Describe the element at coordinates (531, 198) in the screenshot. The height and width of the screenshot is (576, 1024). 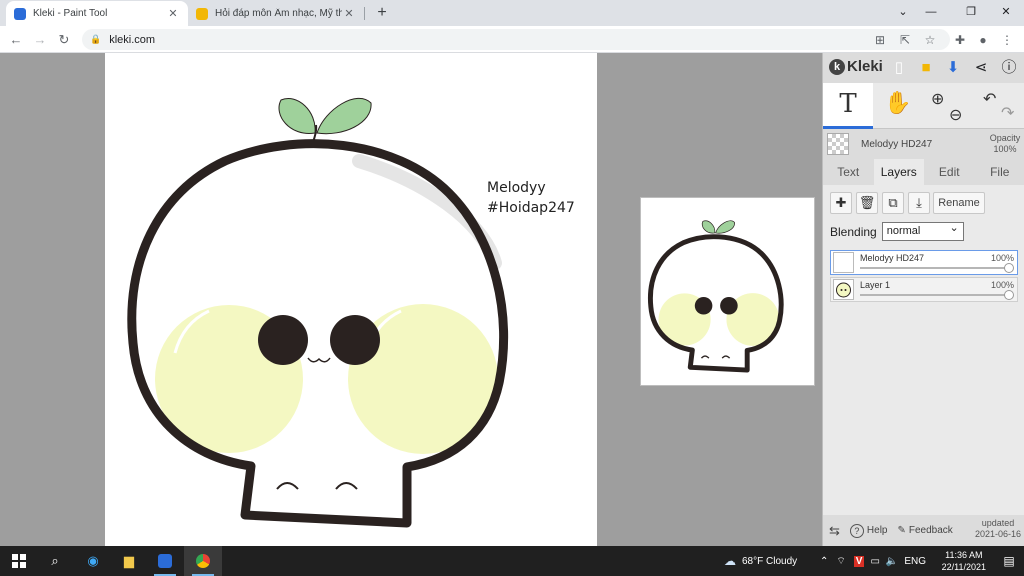
I see `canvas-text: Melodyy #Hoidap247` at that location.